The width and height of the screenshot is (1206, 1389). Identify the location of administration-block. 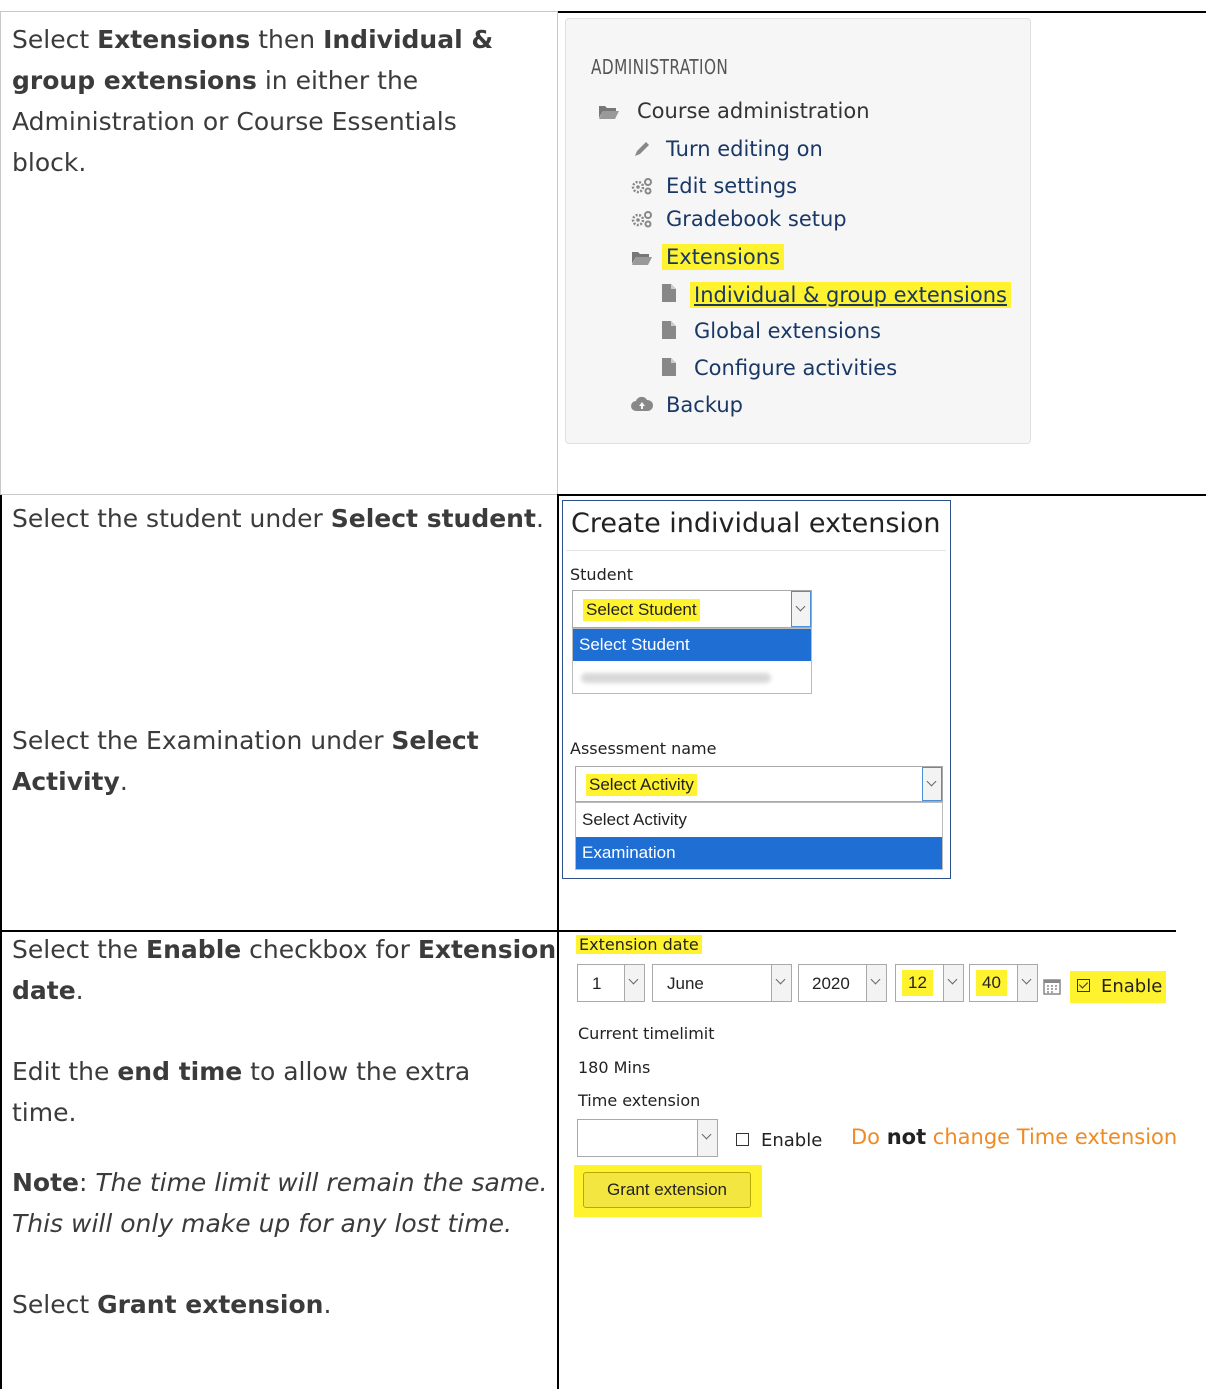
(798, 231).